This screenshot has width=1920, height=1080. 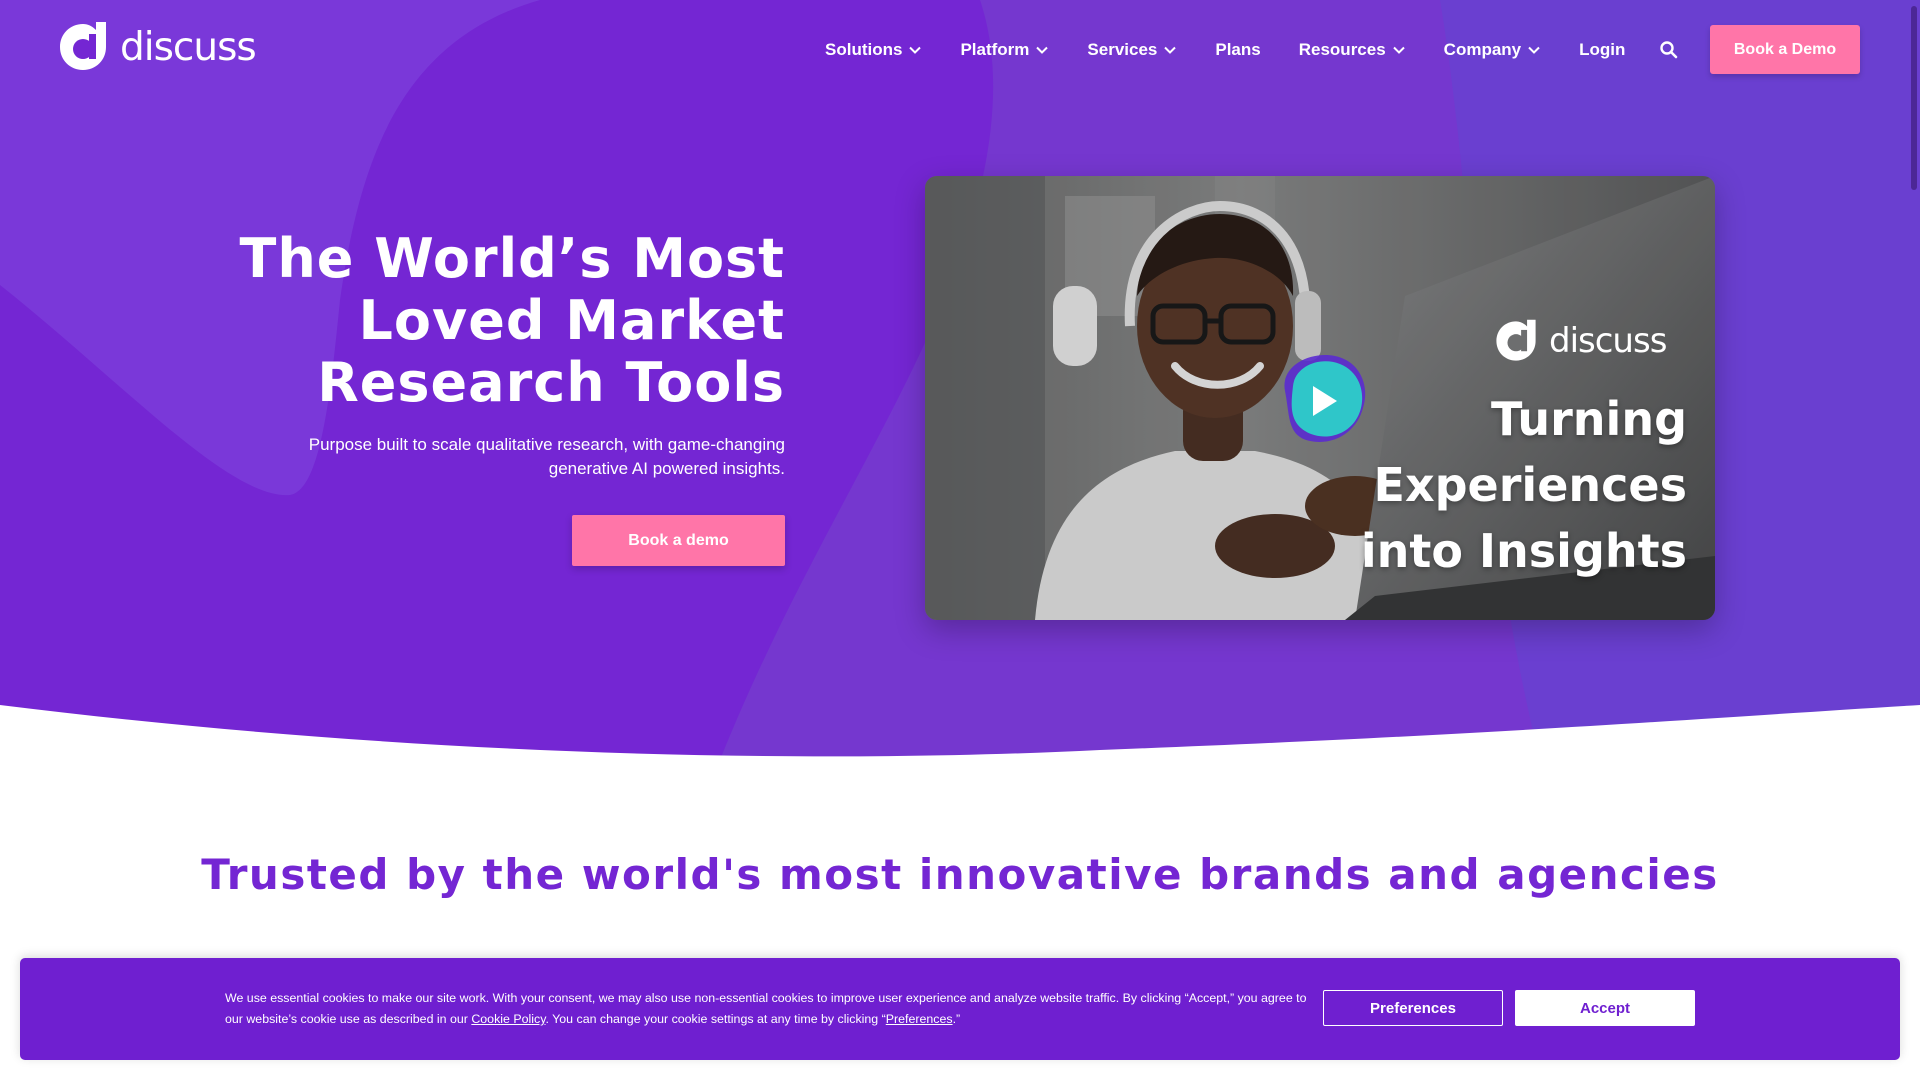 I want to click on nav-login: Login, so click(x=1602, y=50).